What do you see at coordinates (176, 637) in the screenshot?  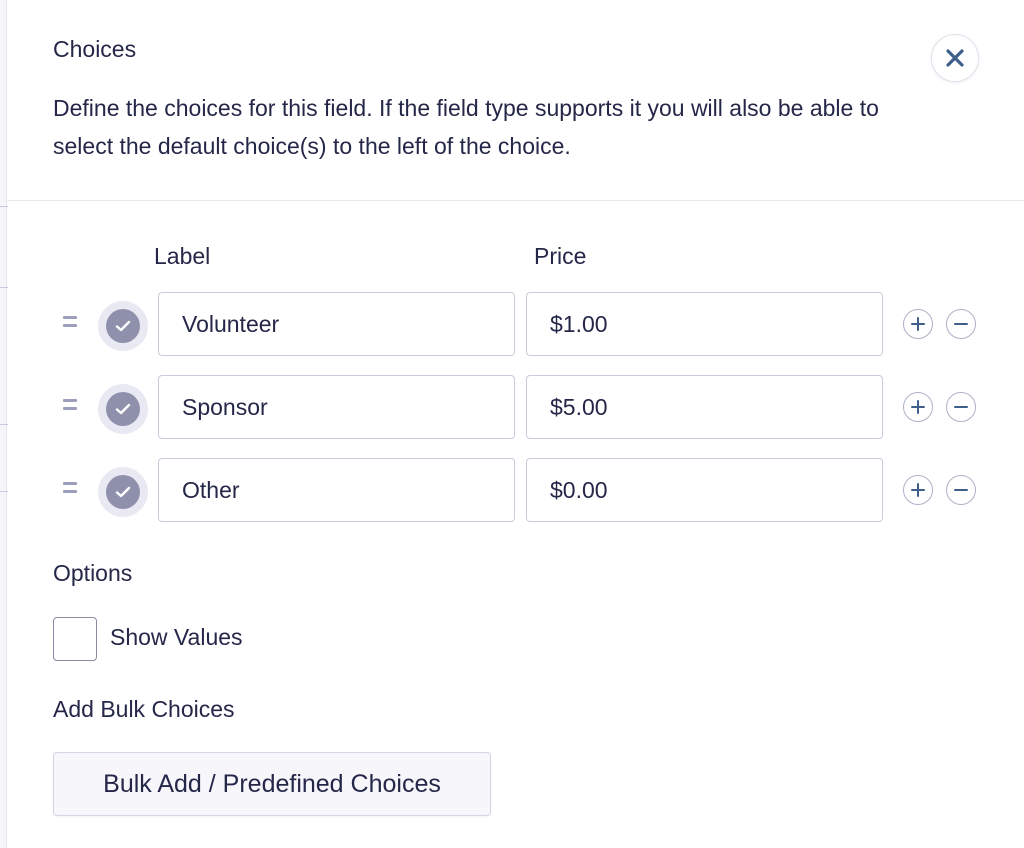 I see `show-values-label: Show Values` at bounding box center [176, 637].